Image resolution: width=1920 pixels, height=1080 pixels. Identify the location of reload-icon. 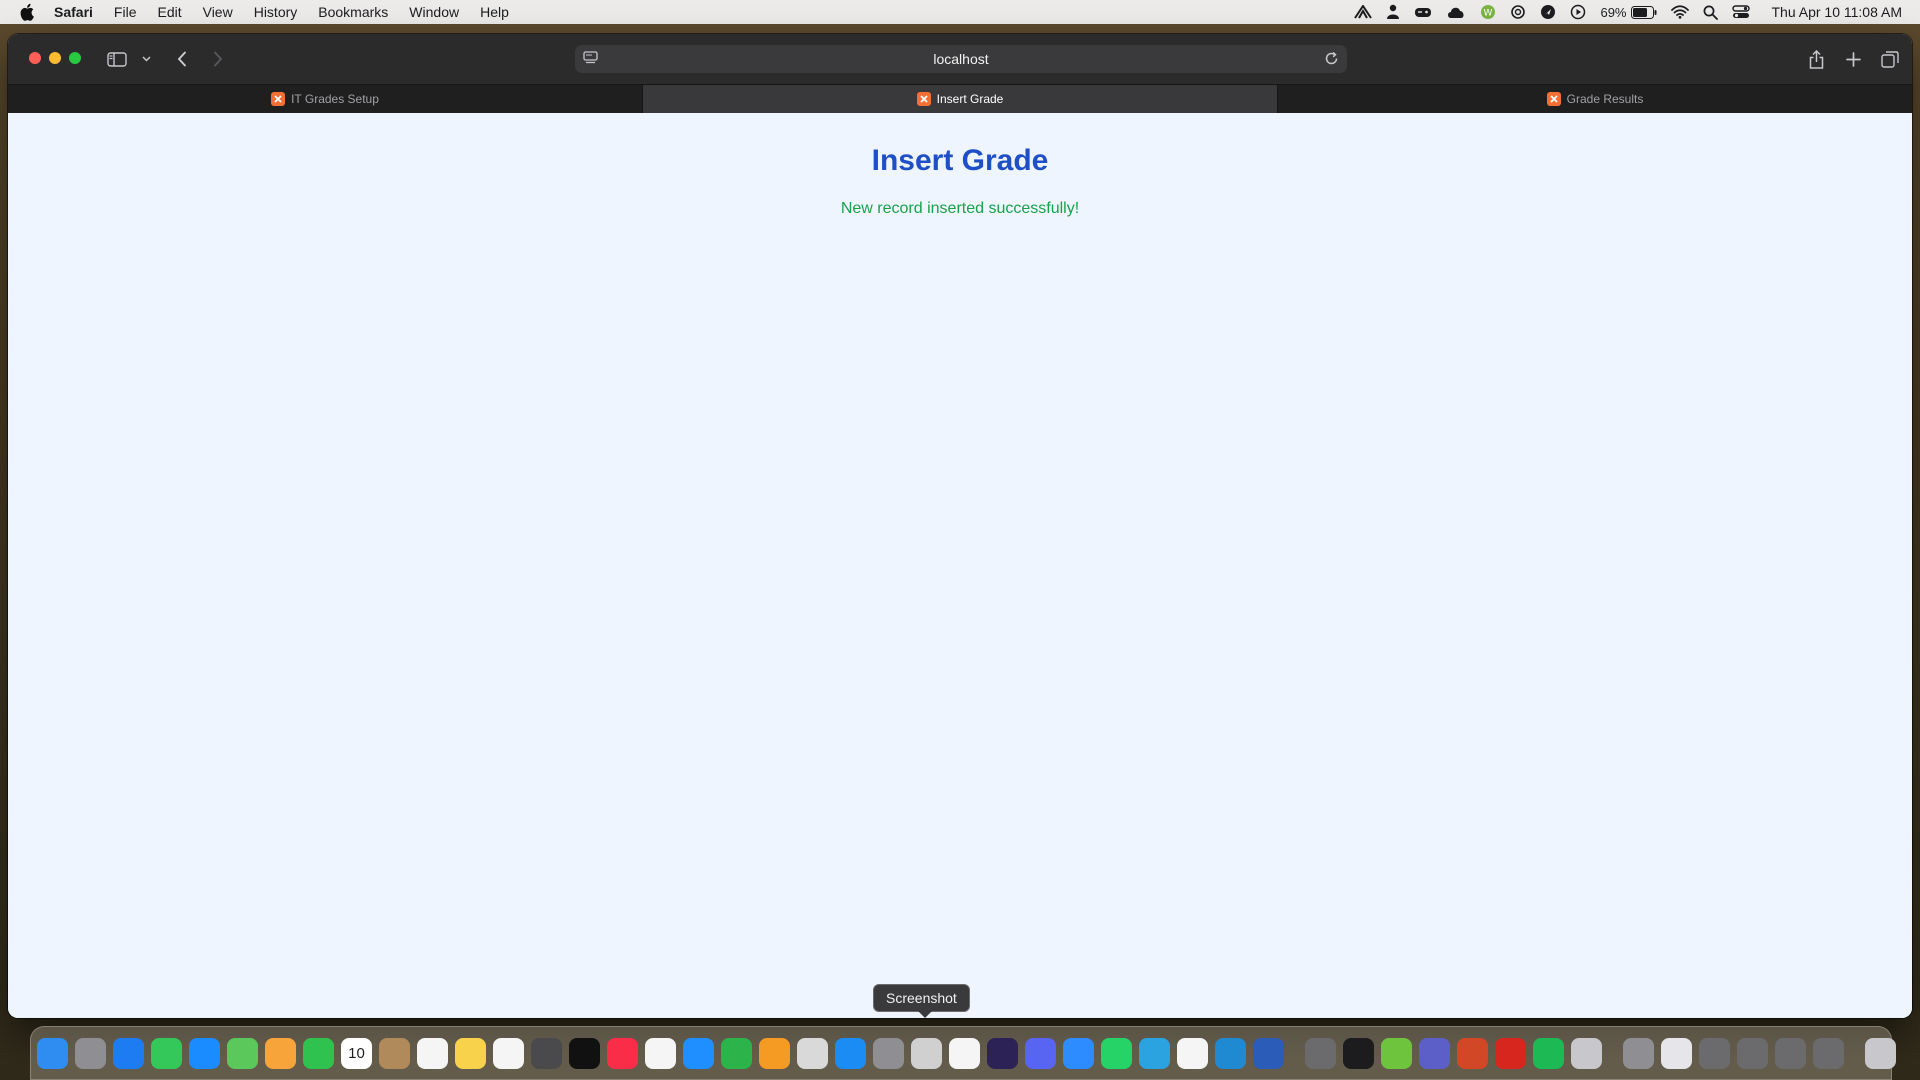
(1331, 60).